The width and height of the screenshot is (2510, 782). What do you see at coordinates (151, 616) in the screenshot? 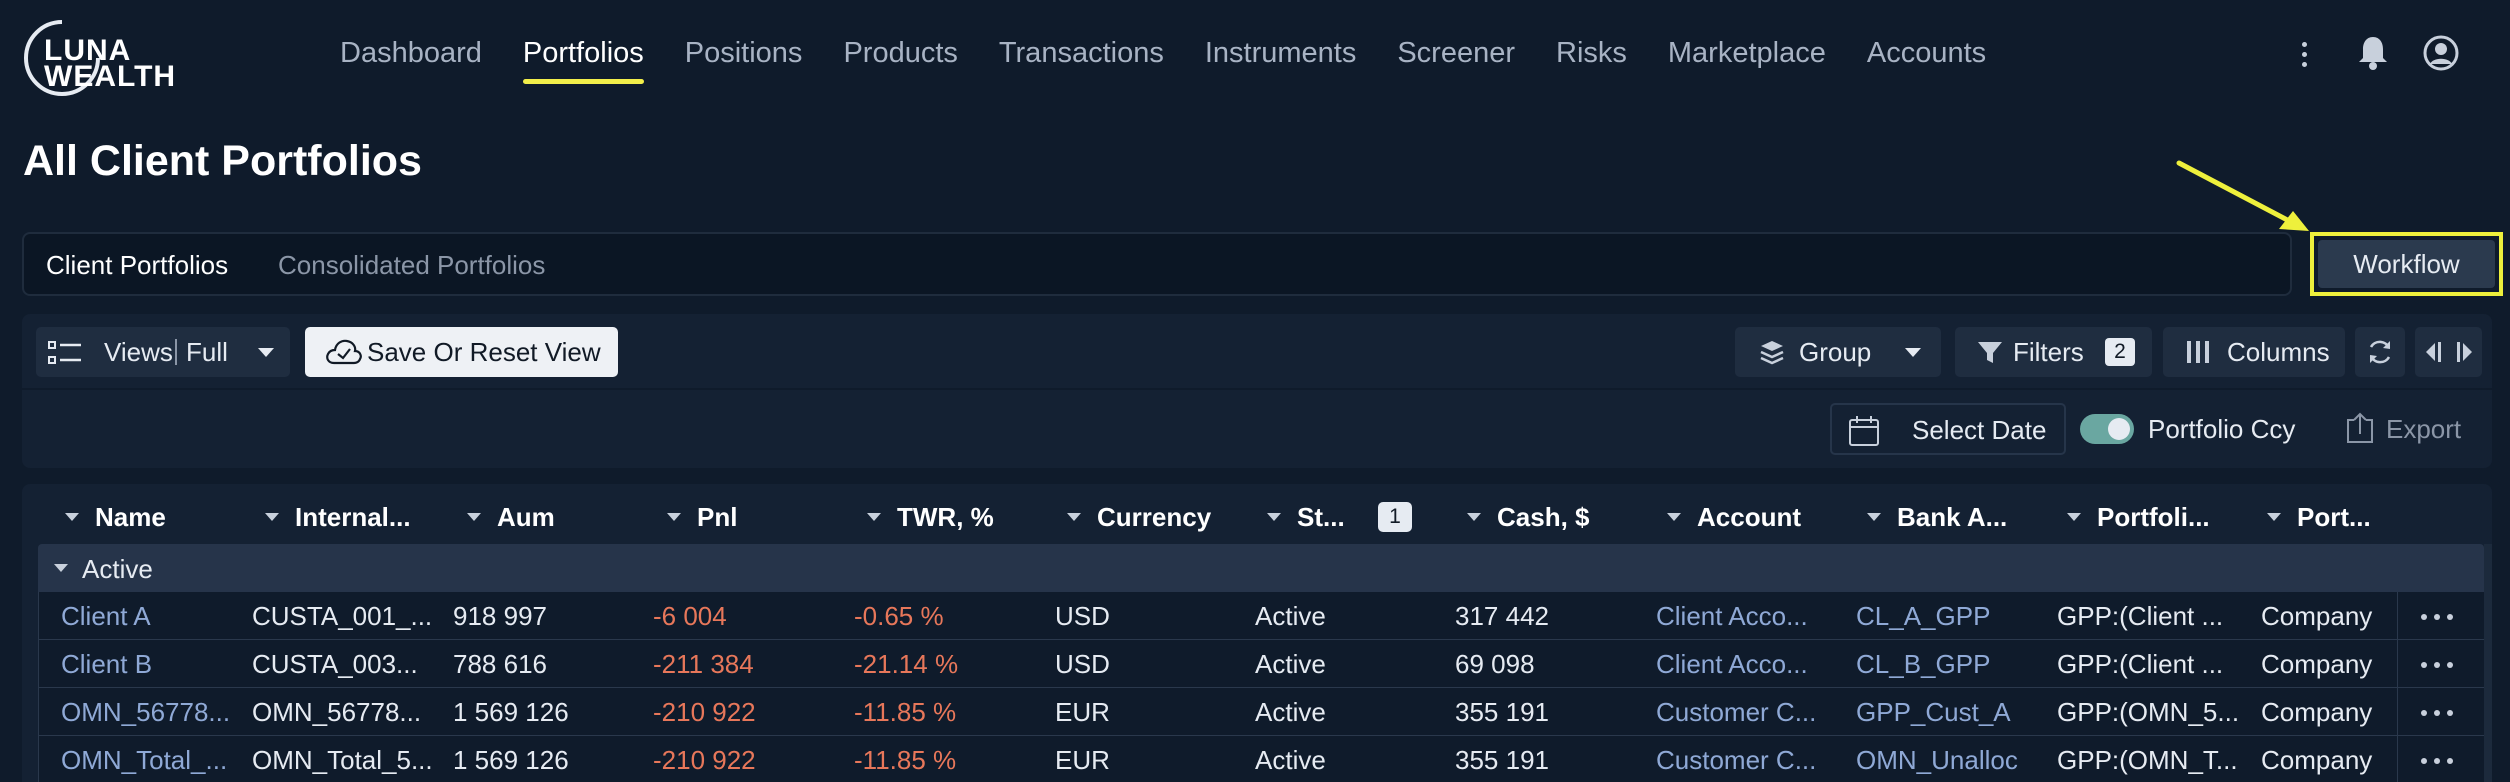
I see `cell-name: Client A` at bounding box center [151, 616].